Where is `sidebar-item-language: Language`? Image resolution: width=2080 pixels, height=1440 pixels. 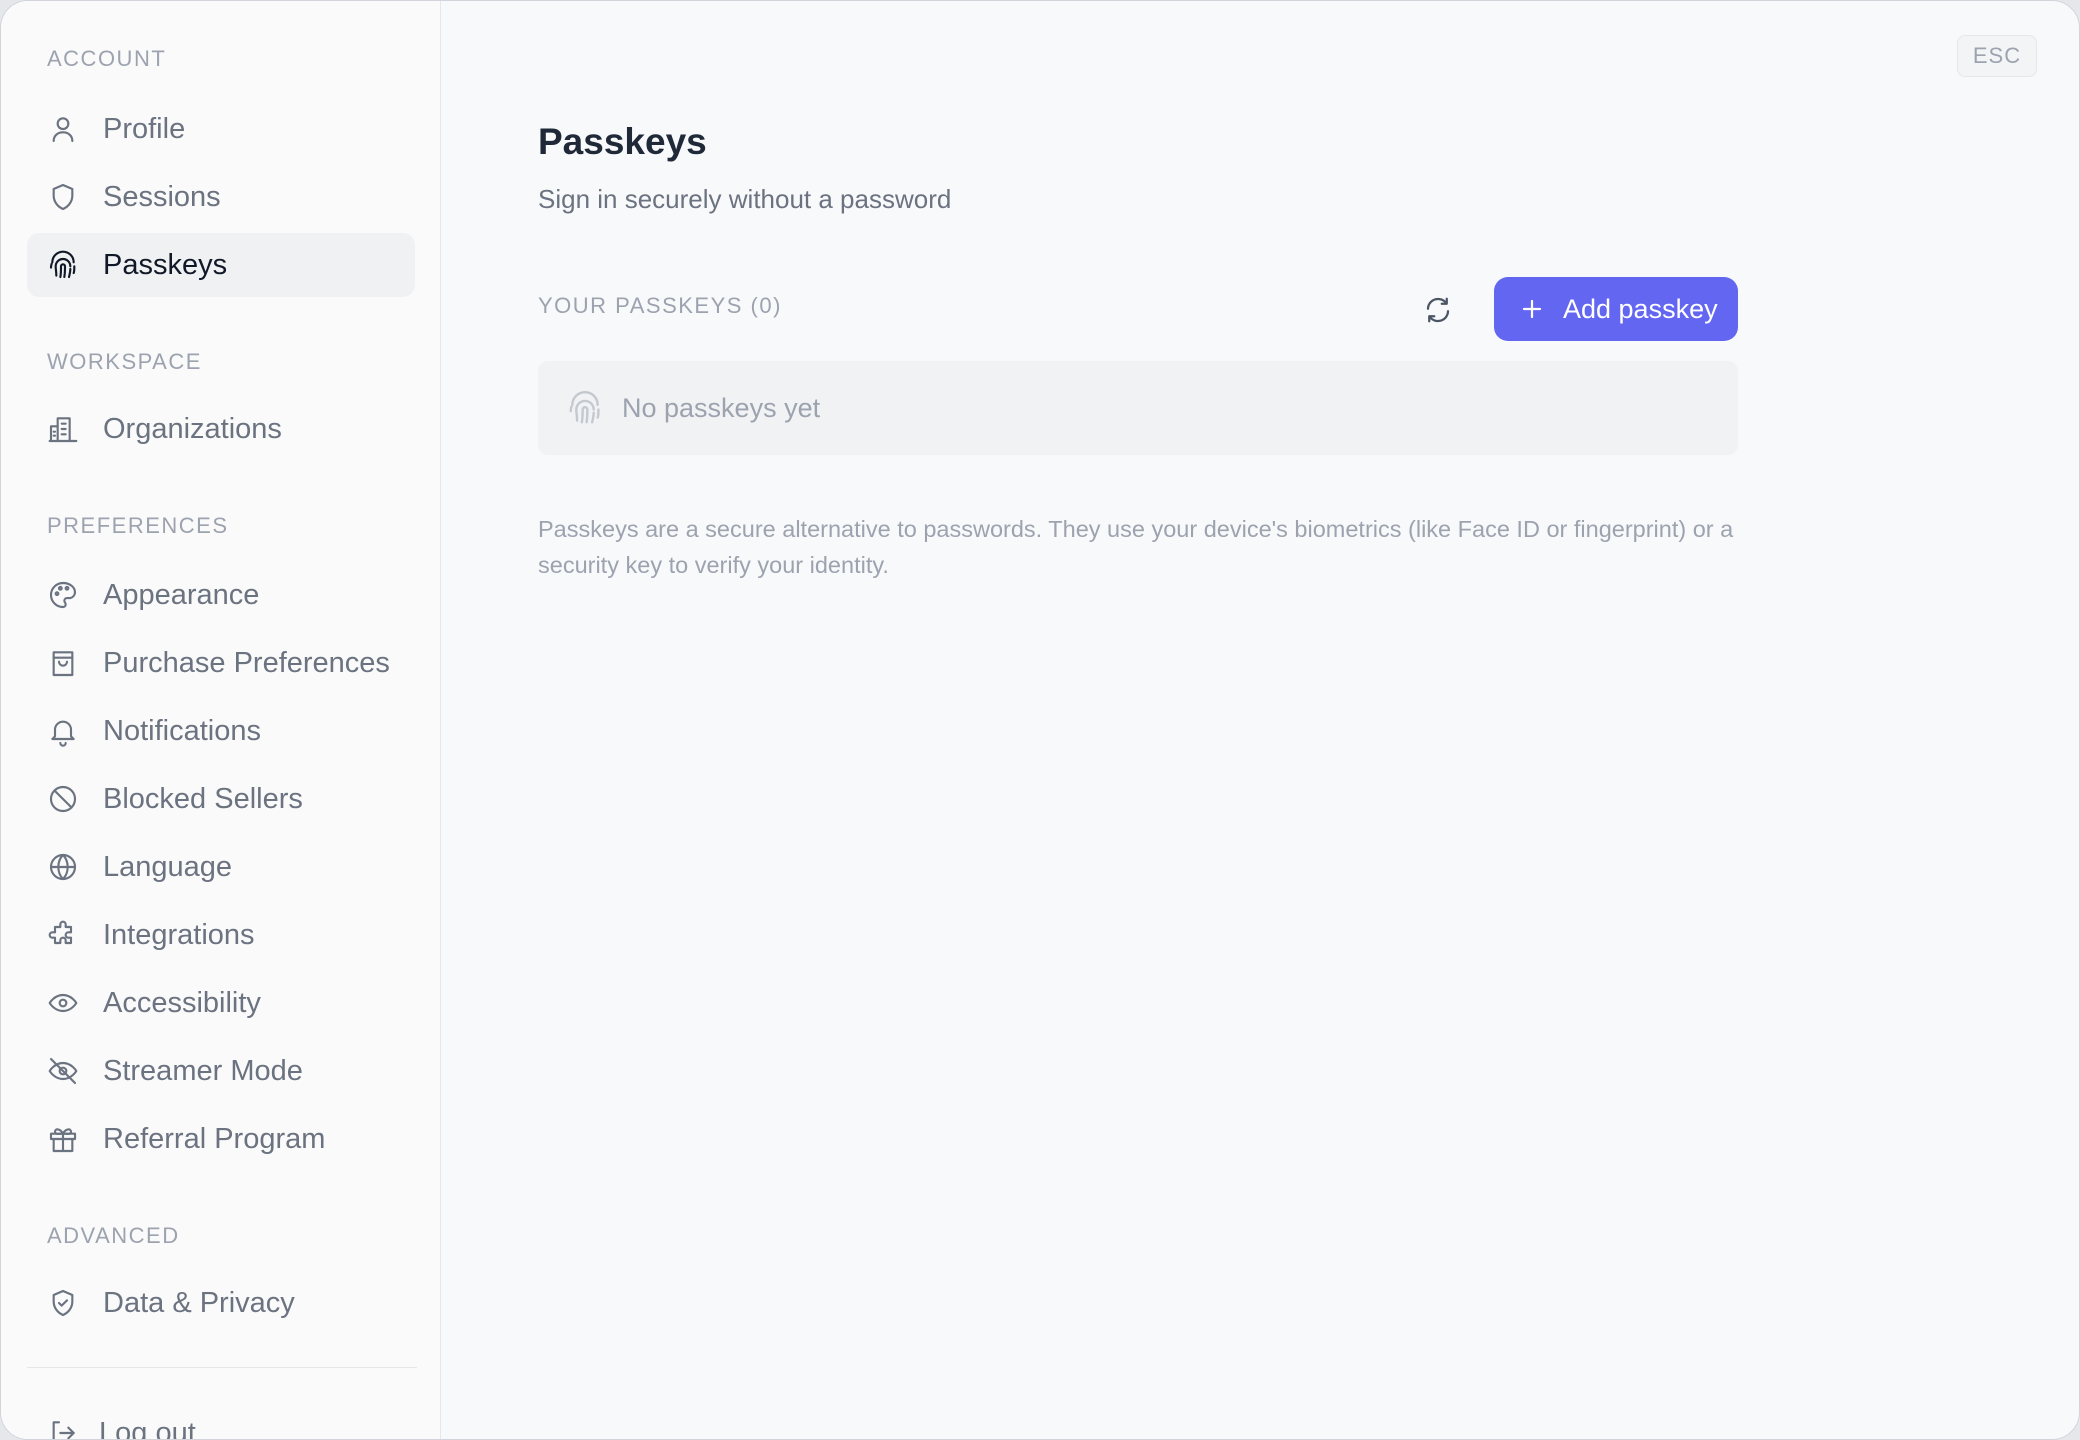 sidebar-item-language: Language is located at coordinates (221, 867).